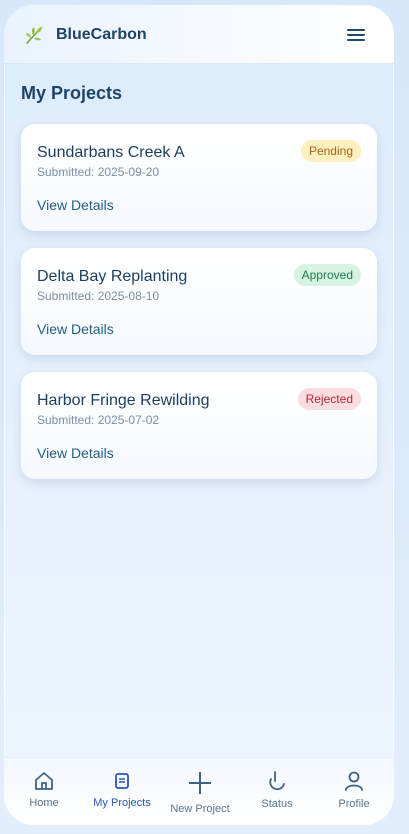 This screenshot has height=834, width=409. I want to click on nav-label-my-projects: My Projects, so click(122, 803).